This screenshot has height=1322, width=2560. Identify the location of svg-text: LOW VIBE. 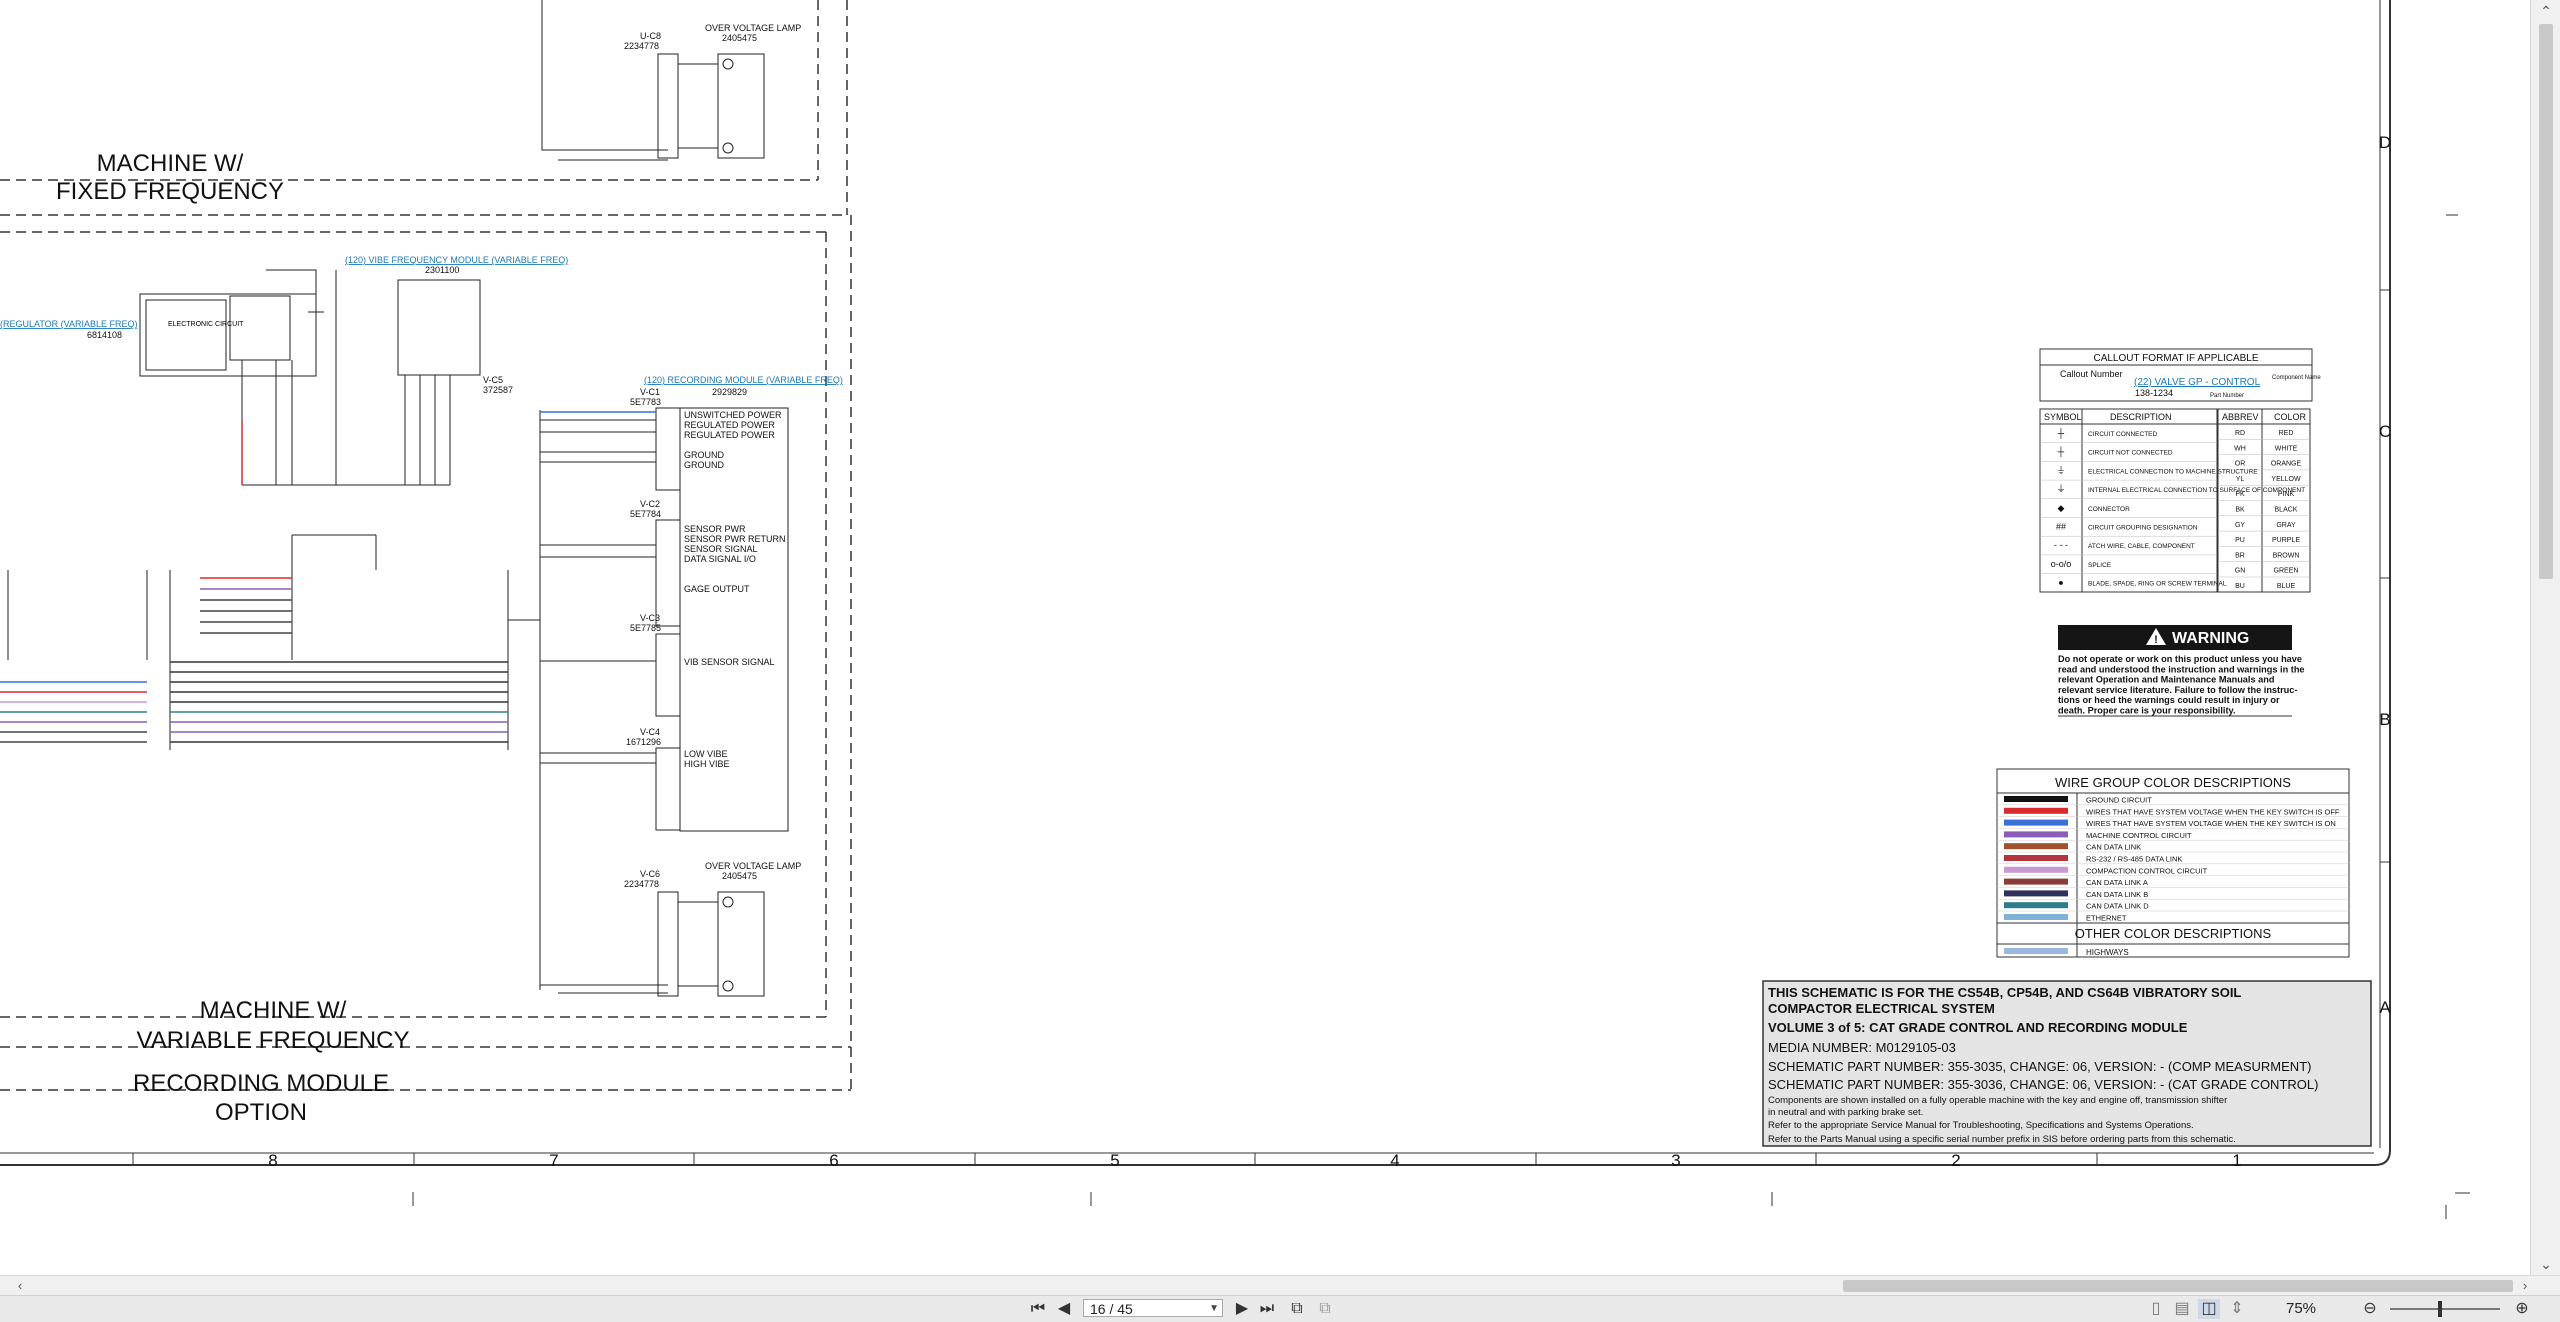
(706, 754).